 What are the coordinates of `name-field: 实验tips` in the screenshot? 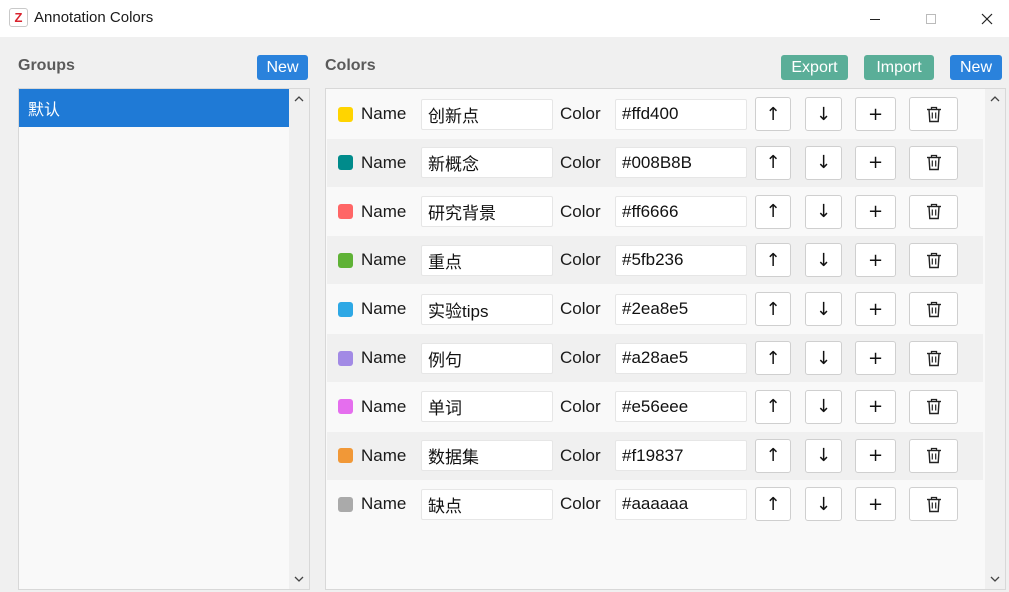 It's located at (487, 309).